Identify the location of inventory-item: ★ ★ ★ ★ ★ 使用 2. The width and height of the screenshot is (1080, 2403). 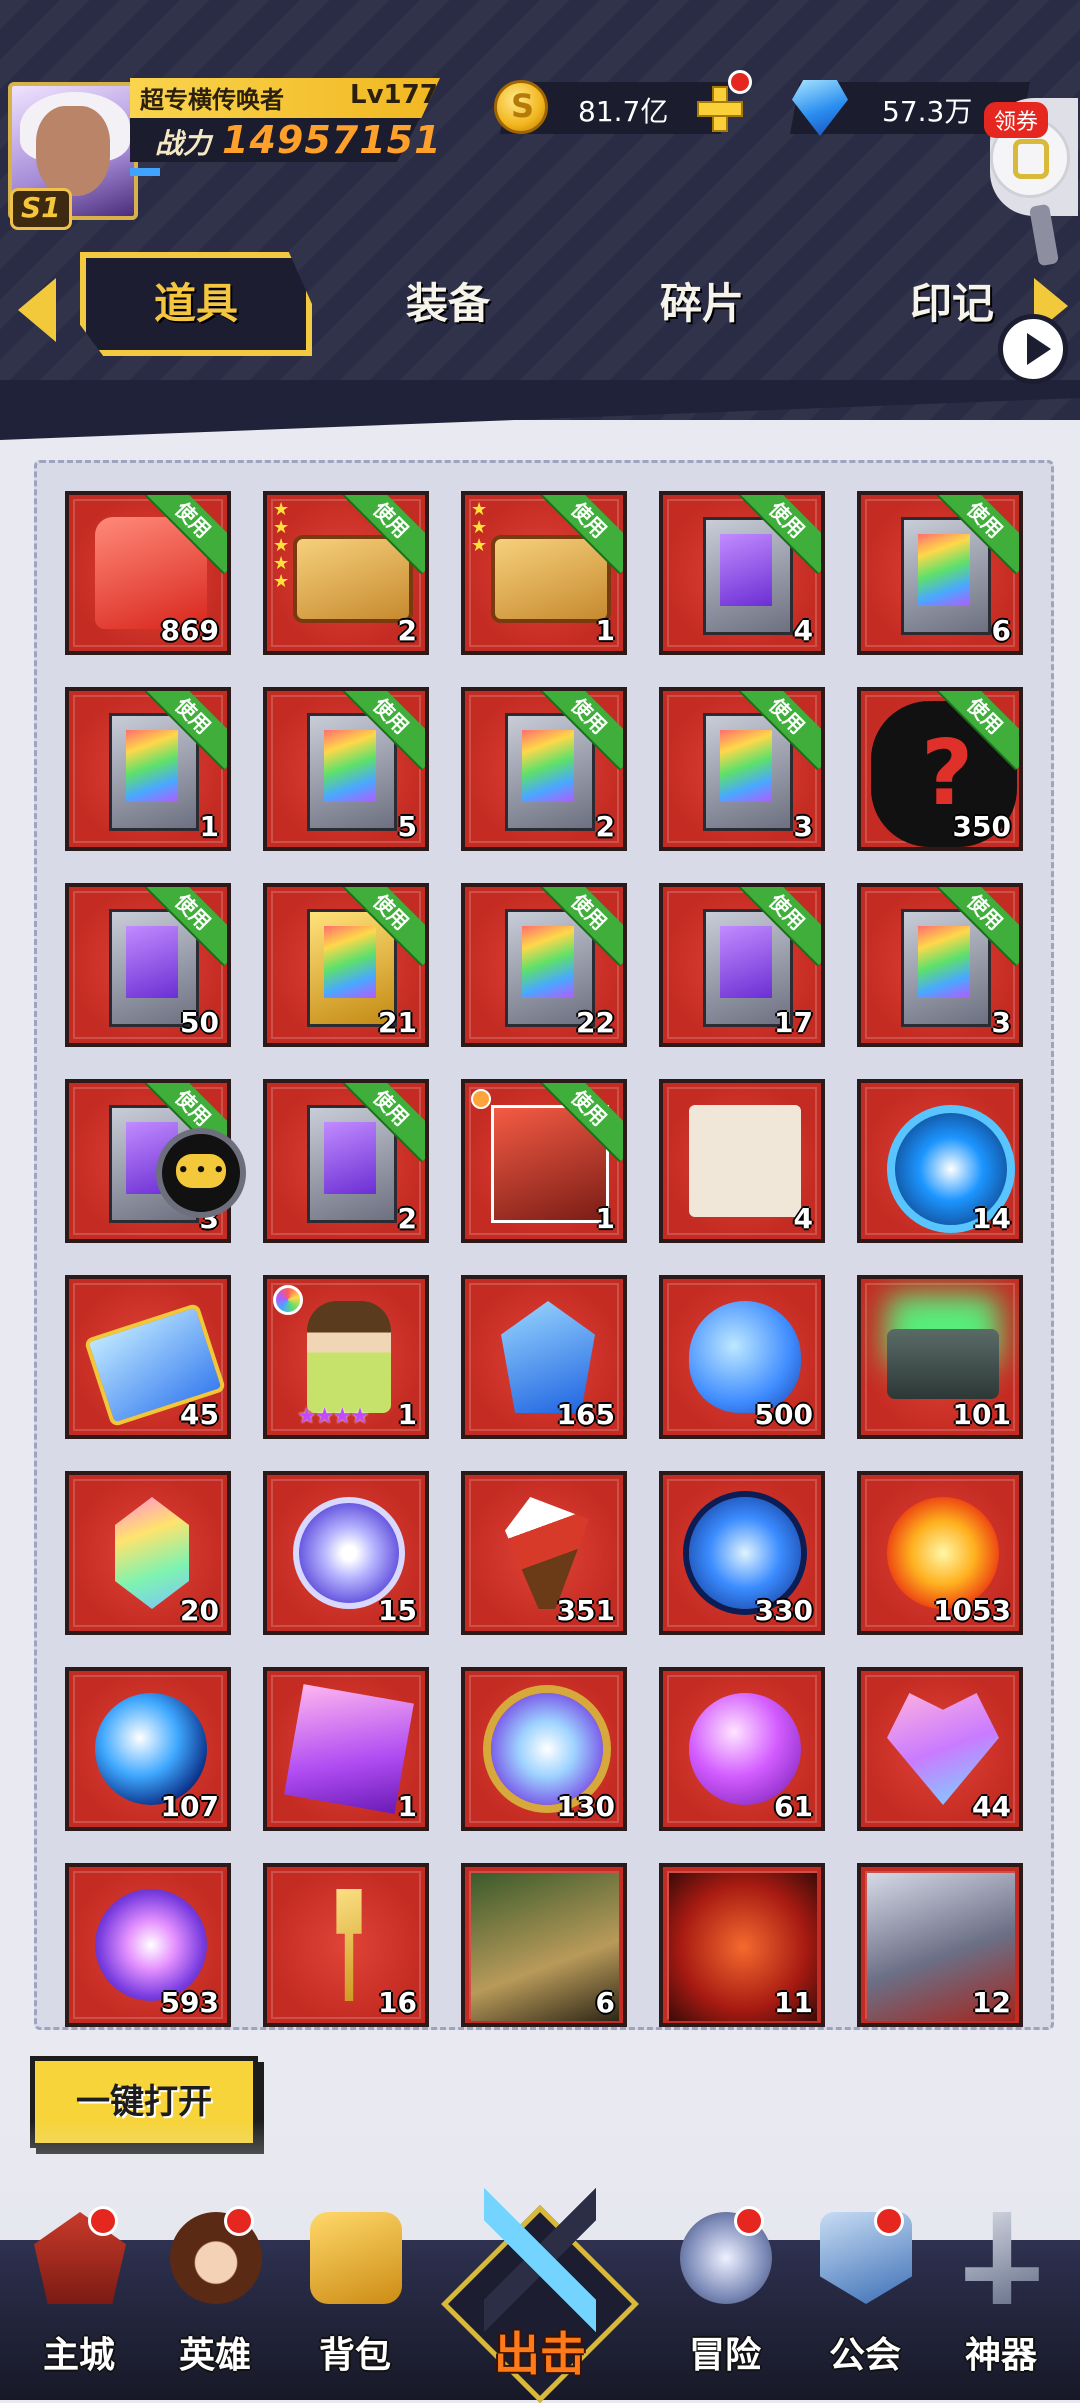
(346, 573).